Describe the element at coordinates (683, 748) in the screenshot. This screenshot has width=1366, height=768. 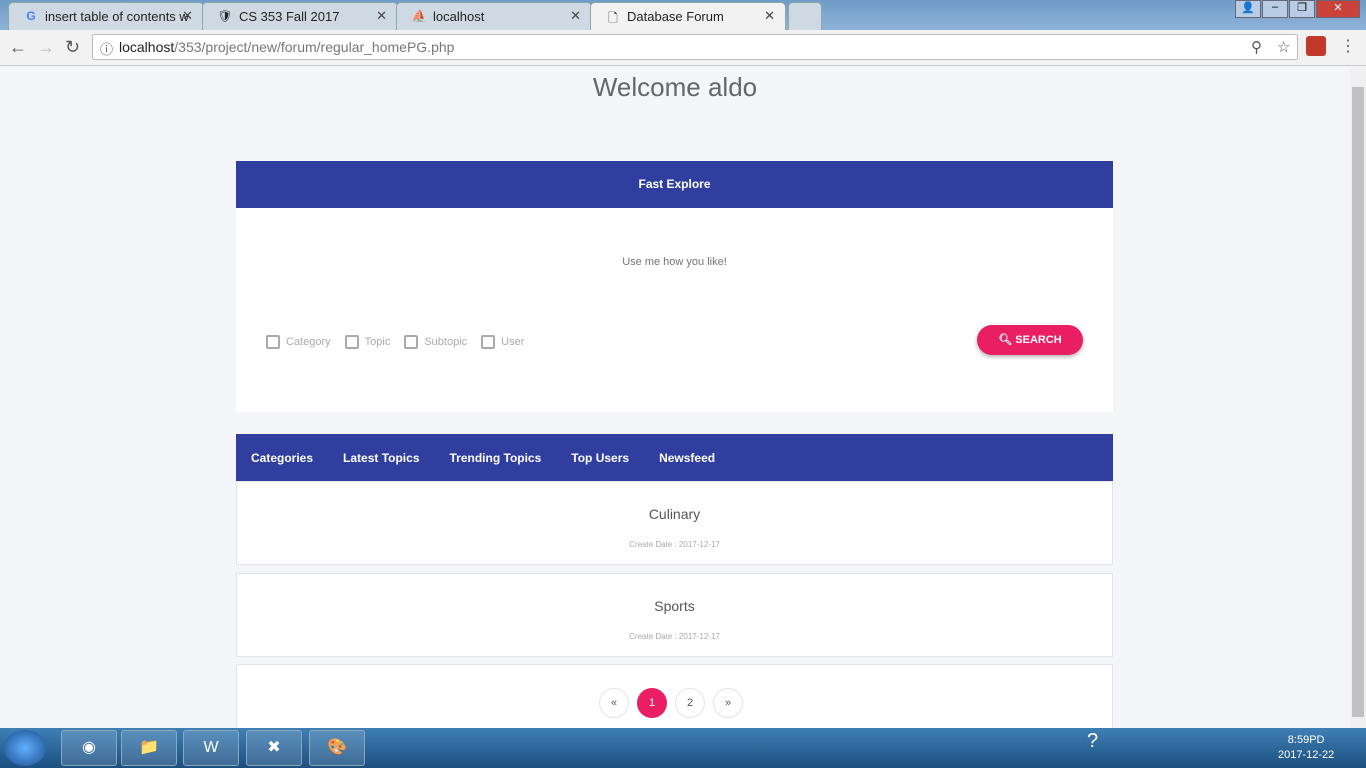
I see `taskbar: ◉ 📁 W ✖ 🎨 ? 8:59PD 2017-12-22` at that location.